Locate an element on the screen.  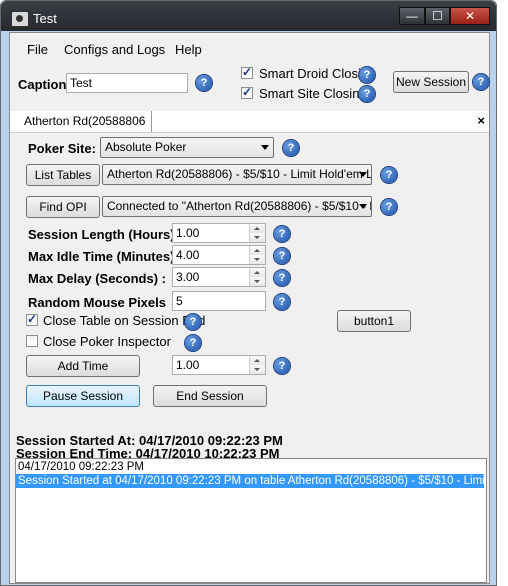
list-tables-button: List Tables is located at coordinates (63, 175).